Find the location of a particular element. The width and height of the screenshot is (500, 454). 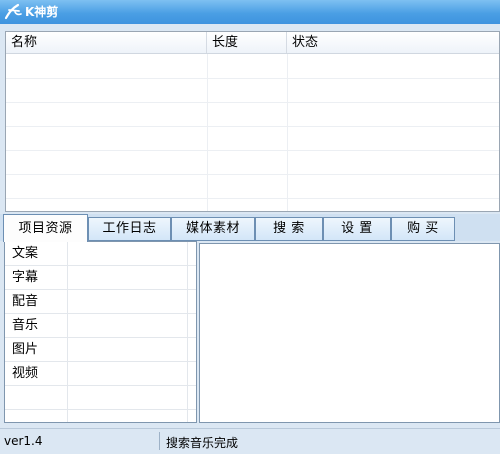

status-separator is located at coordinates (159, 441).